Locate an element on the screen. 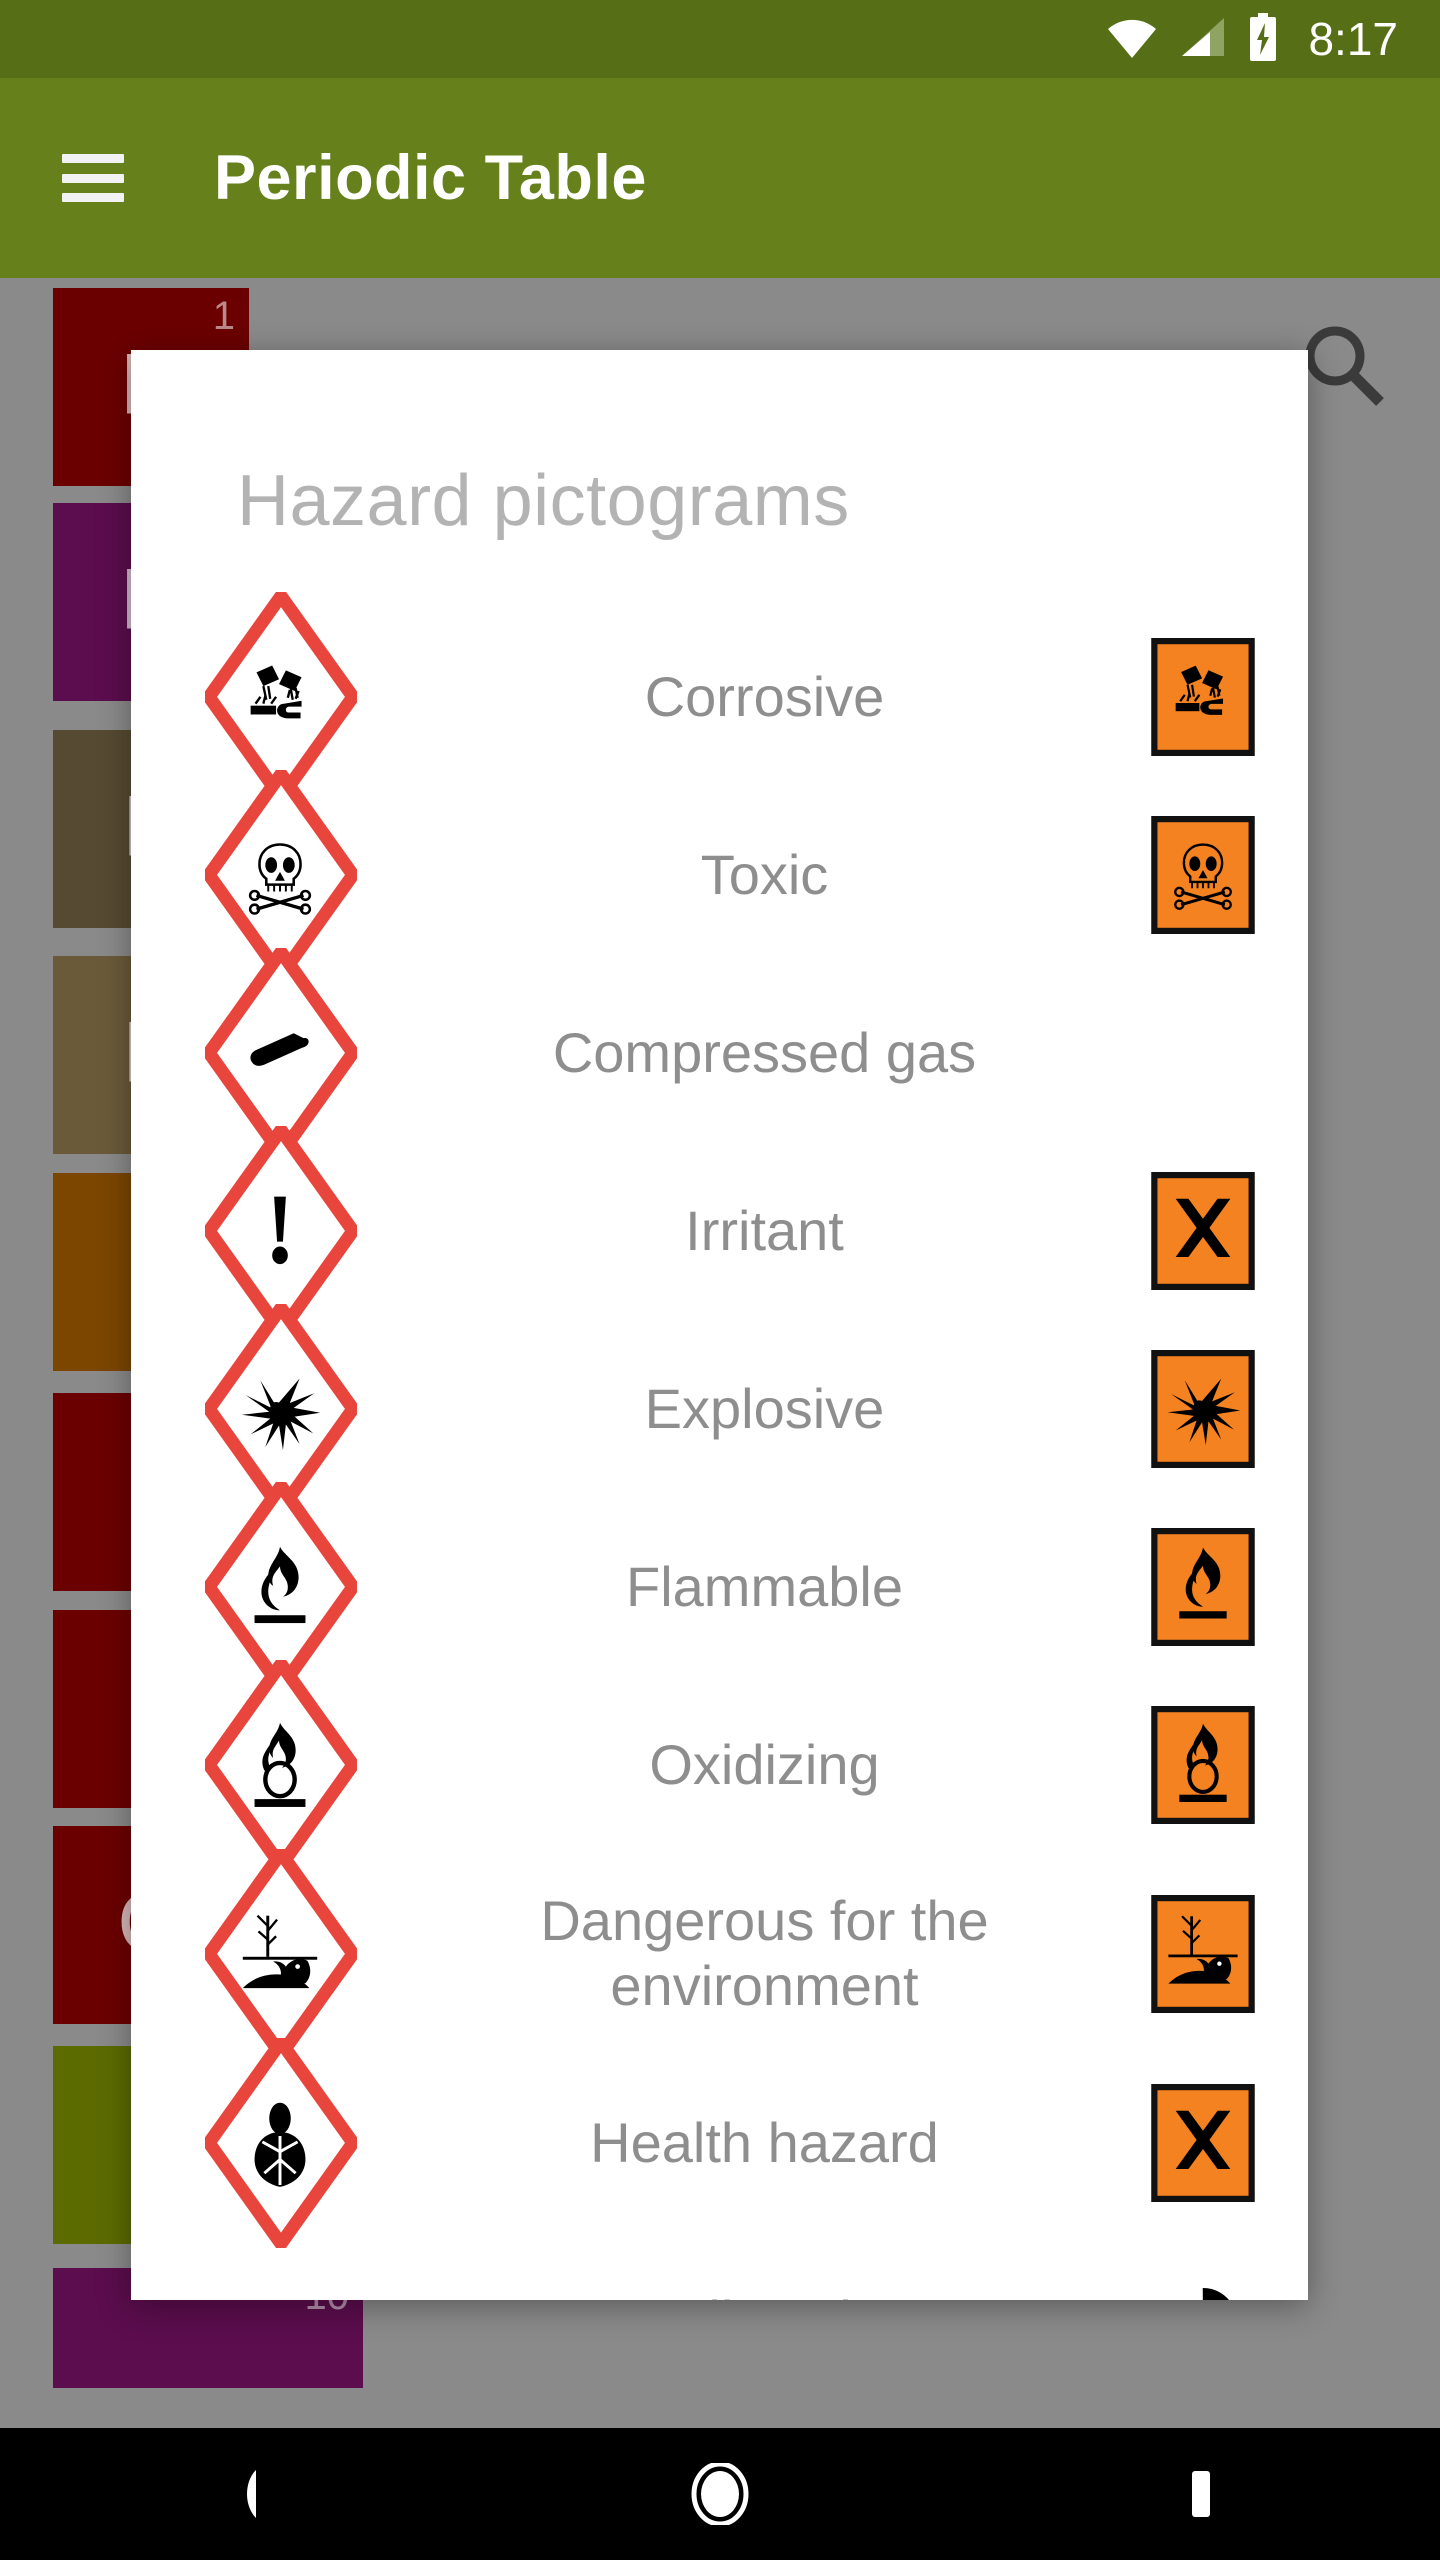 This screenshot has height=2560, width=1440. battery-charging-icon is located at coordinates (1263, 39).